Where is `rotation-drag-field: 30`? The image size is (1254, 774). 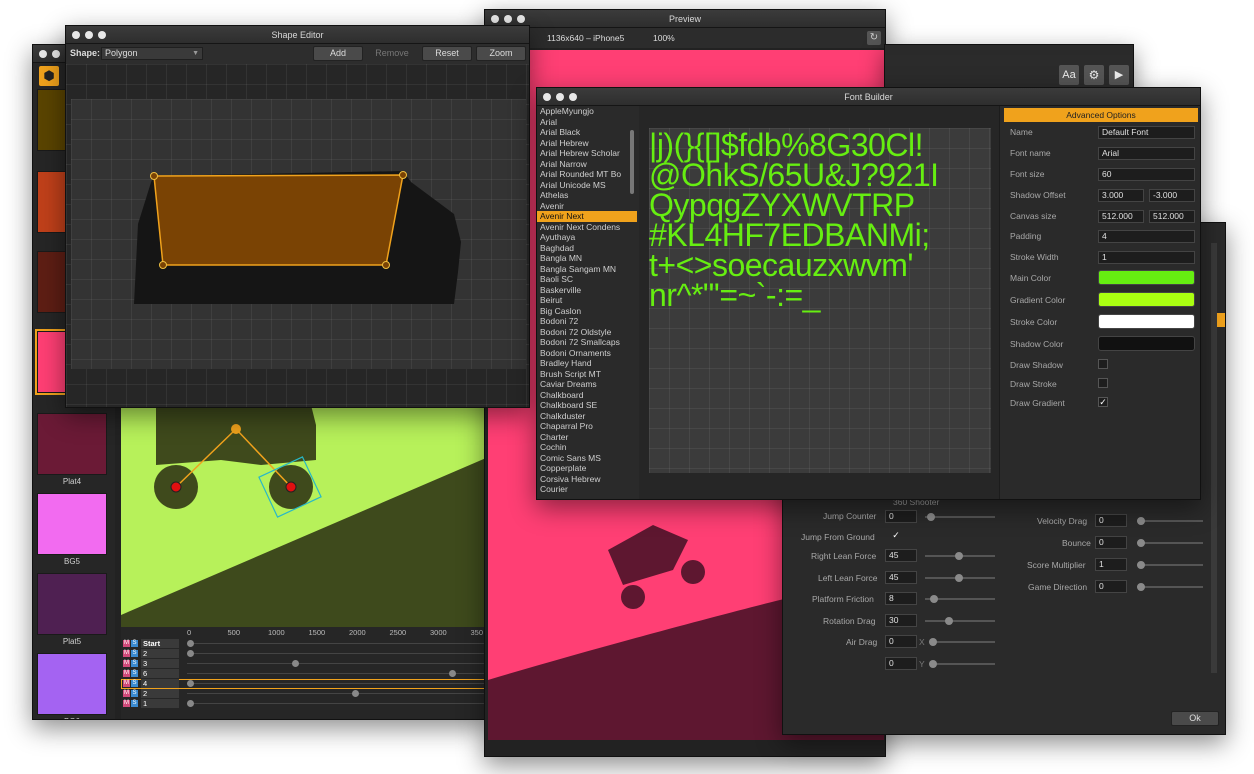
rotation-drag-field: 30 is located at coordinates (901, 620).